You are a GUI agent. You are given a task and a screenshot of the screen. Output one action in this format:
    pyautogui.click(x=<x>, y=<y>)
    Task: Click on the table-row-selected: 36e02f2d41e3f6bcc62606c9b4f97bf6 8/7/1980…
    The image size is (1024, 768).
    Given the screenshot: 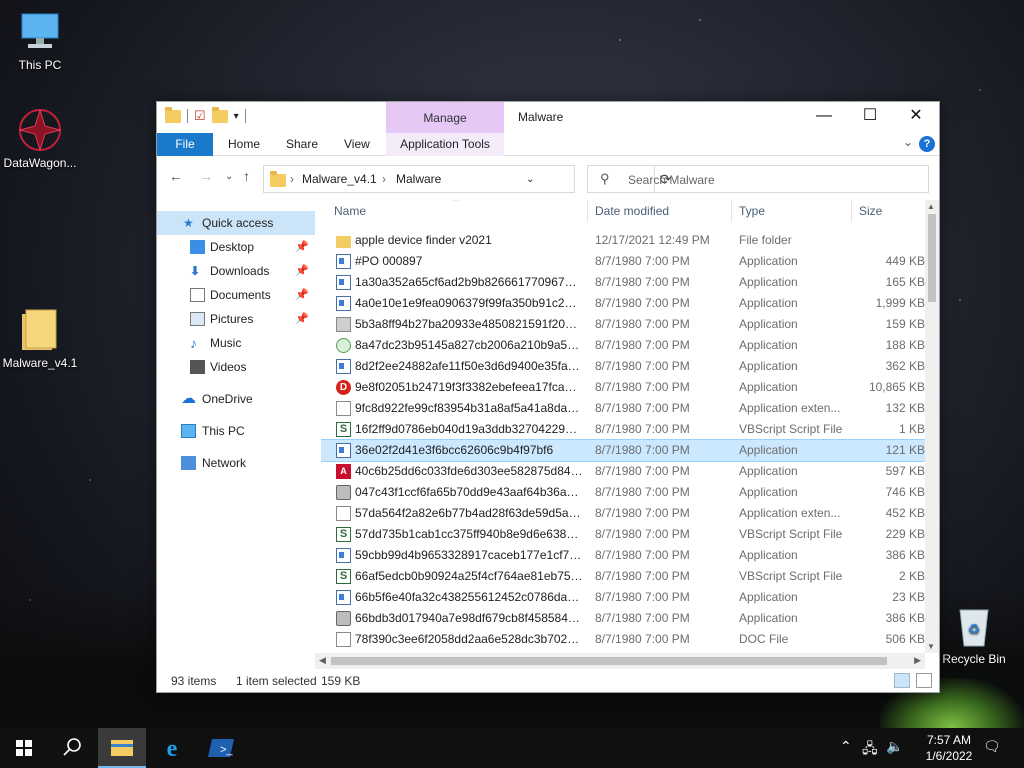 What is the action you would take?
    pyautogui.click(x=624, y=450)
    